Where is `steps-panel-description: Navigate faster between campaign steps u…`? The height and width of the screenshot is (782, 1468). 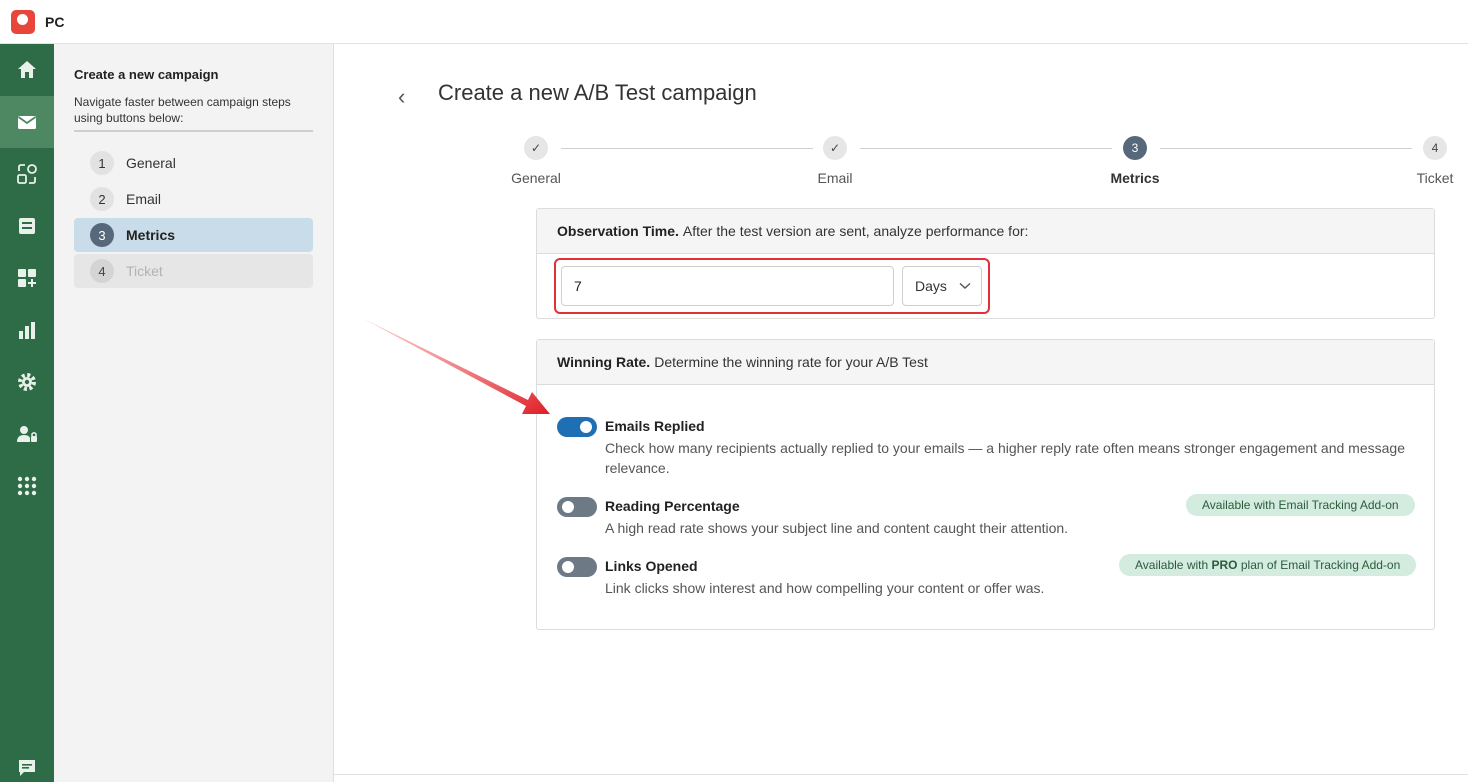
steps-panel-description: Navigate faster between campaign steps u… is located at coordinates (182, 110).